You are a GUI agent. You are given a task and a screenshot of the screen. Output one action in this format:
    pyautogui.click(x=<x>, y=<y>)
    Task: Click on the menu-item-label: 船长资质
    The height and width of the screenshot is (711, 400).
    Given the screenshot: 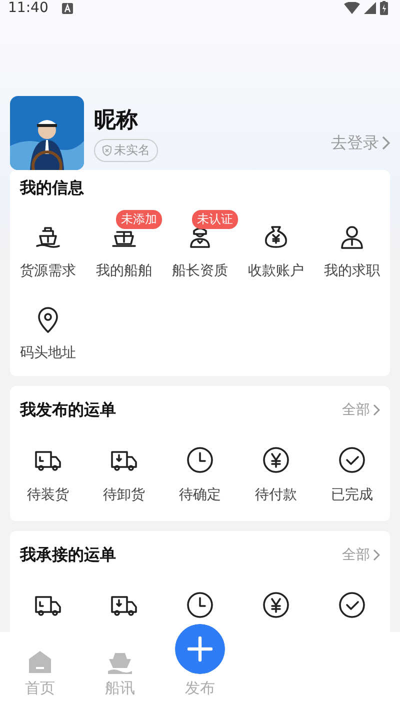 What is the action you would take?
    pyautogui.click(x=200, y=271)
    